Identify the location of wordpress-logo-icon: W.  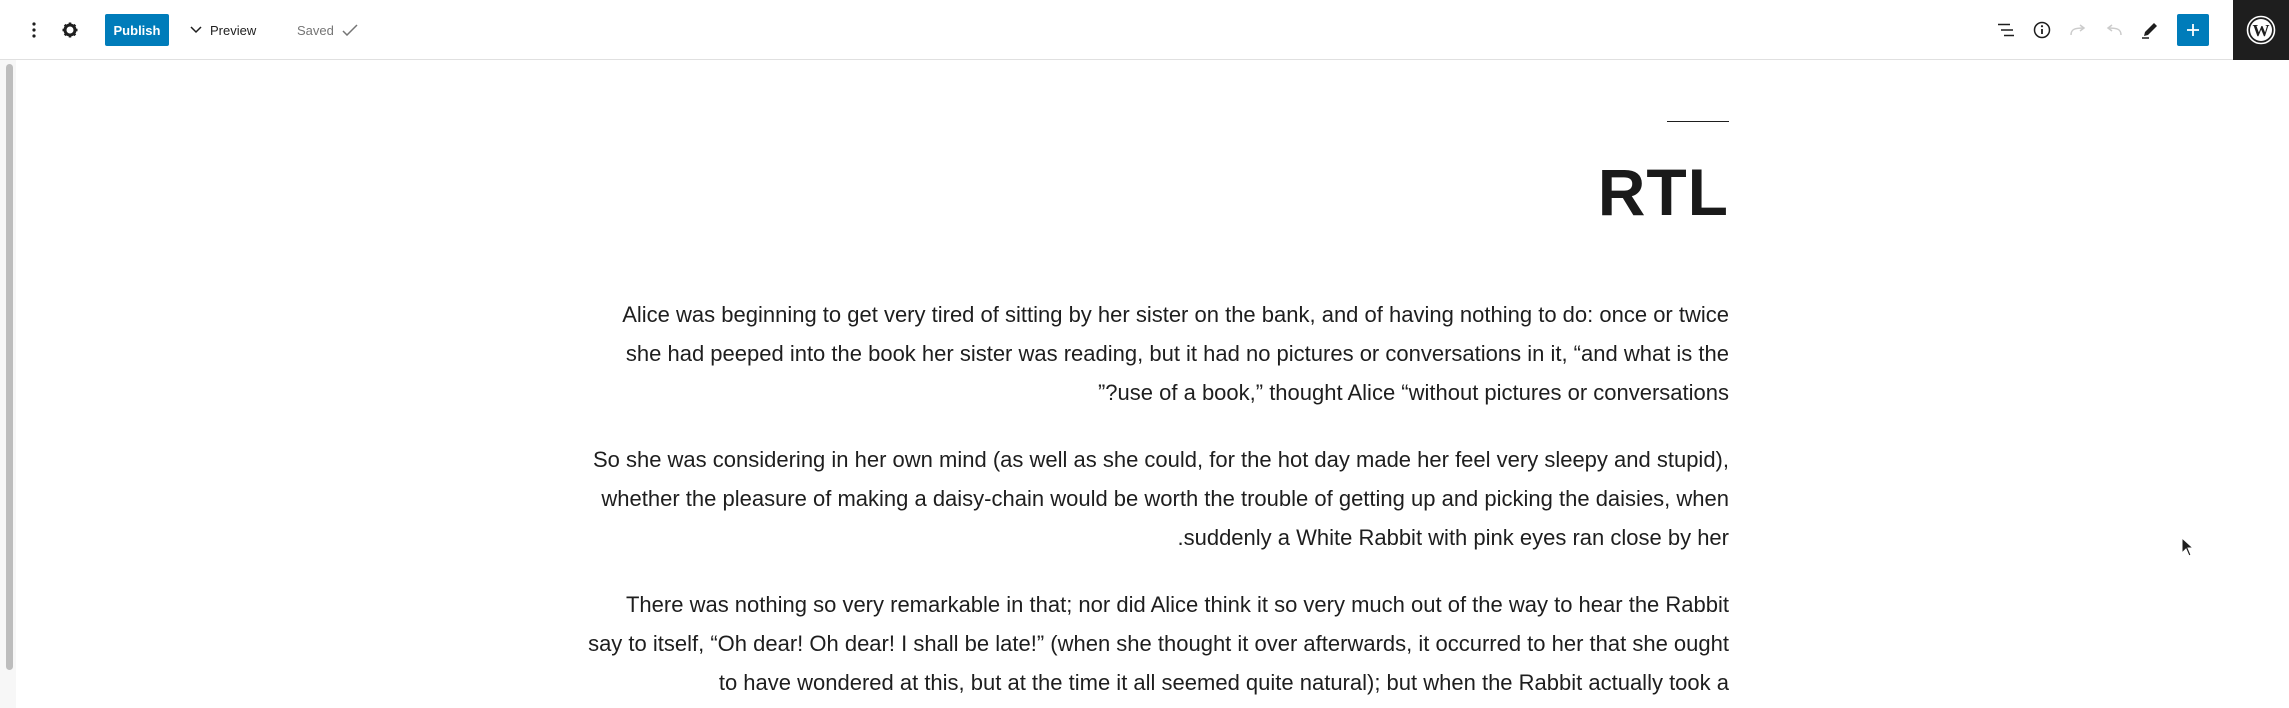
(2261, 30).